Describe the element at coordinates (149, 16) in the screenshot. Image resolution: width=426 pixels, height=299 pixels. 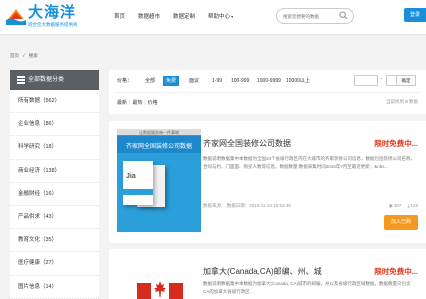
I see `nav-data-market: 数据超市` at that location.